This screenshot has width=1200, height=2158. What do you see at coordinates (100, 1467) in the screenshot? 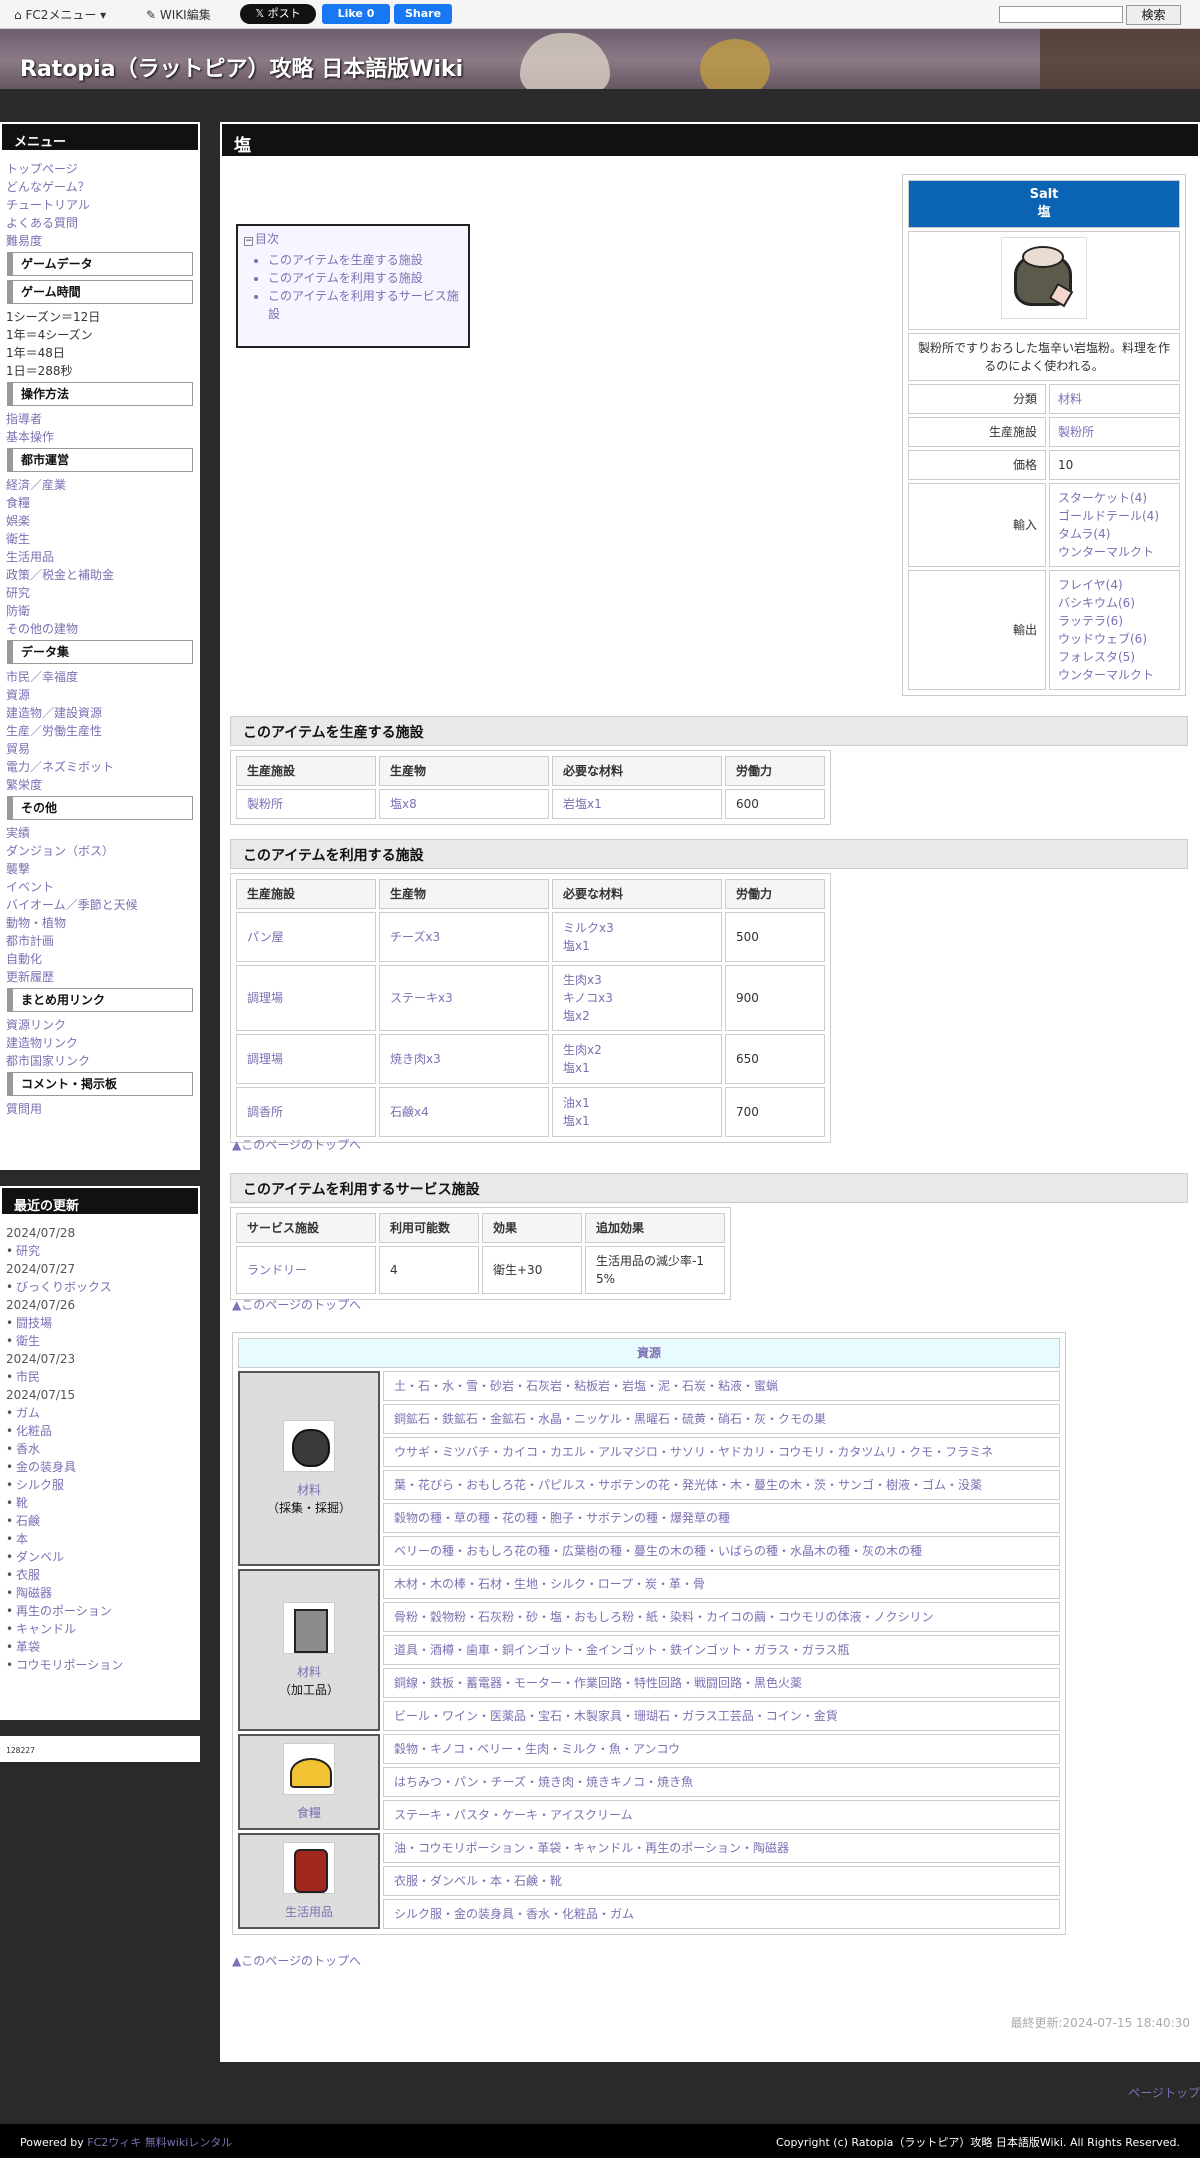
I see `update-item-link: 金の装身具` at bounding box center [100, 1467].